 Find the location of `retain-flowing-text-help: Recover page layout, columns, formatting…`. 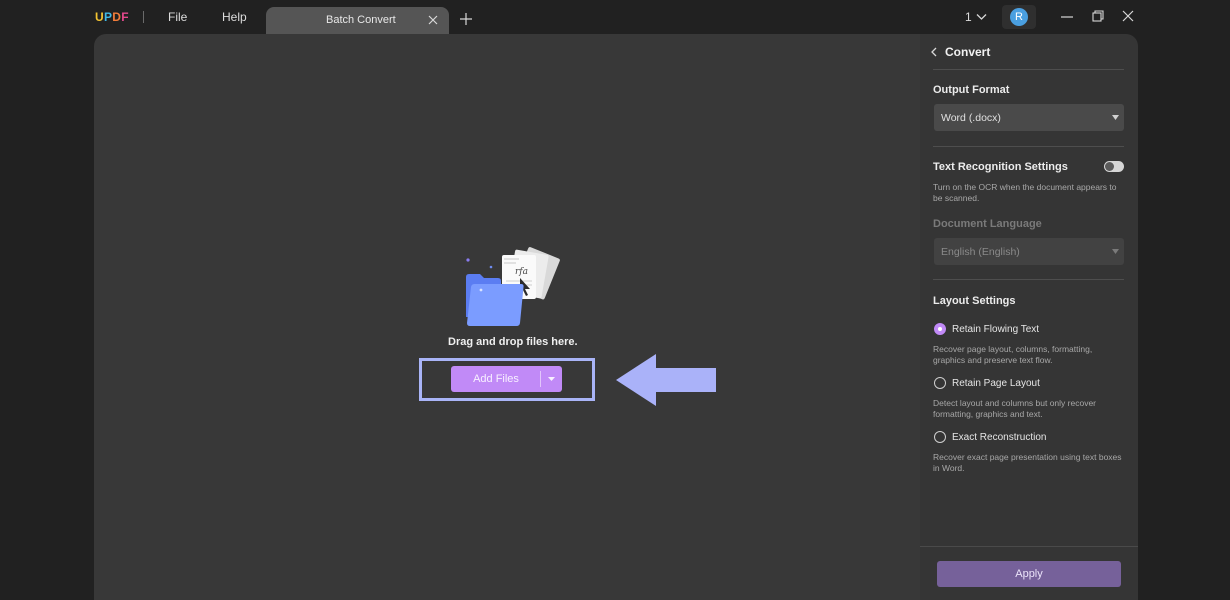

retain-flowing-text-help: Recover page layout, columns, formatting… is located at coordinates (1013, 354).